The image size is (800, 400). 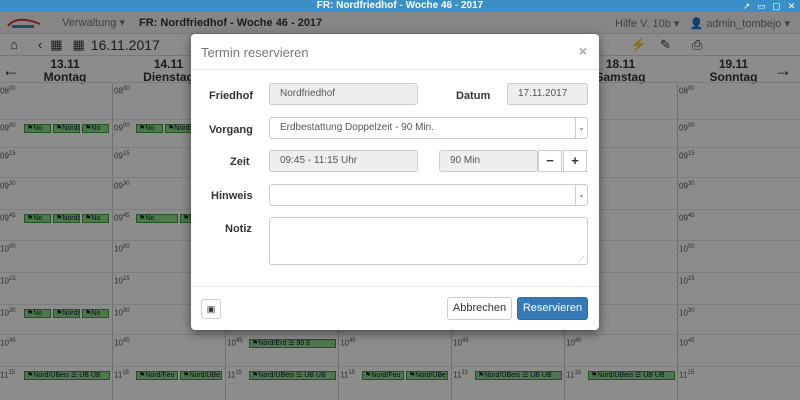 What do you see at coordinates (395, 52) in the screenshot?
I see `dialog-header: Termin reservieren ×` at bounding box center [395, 52].